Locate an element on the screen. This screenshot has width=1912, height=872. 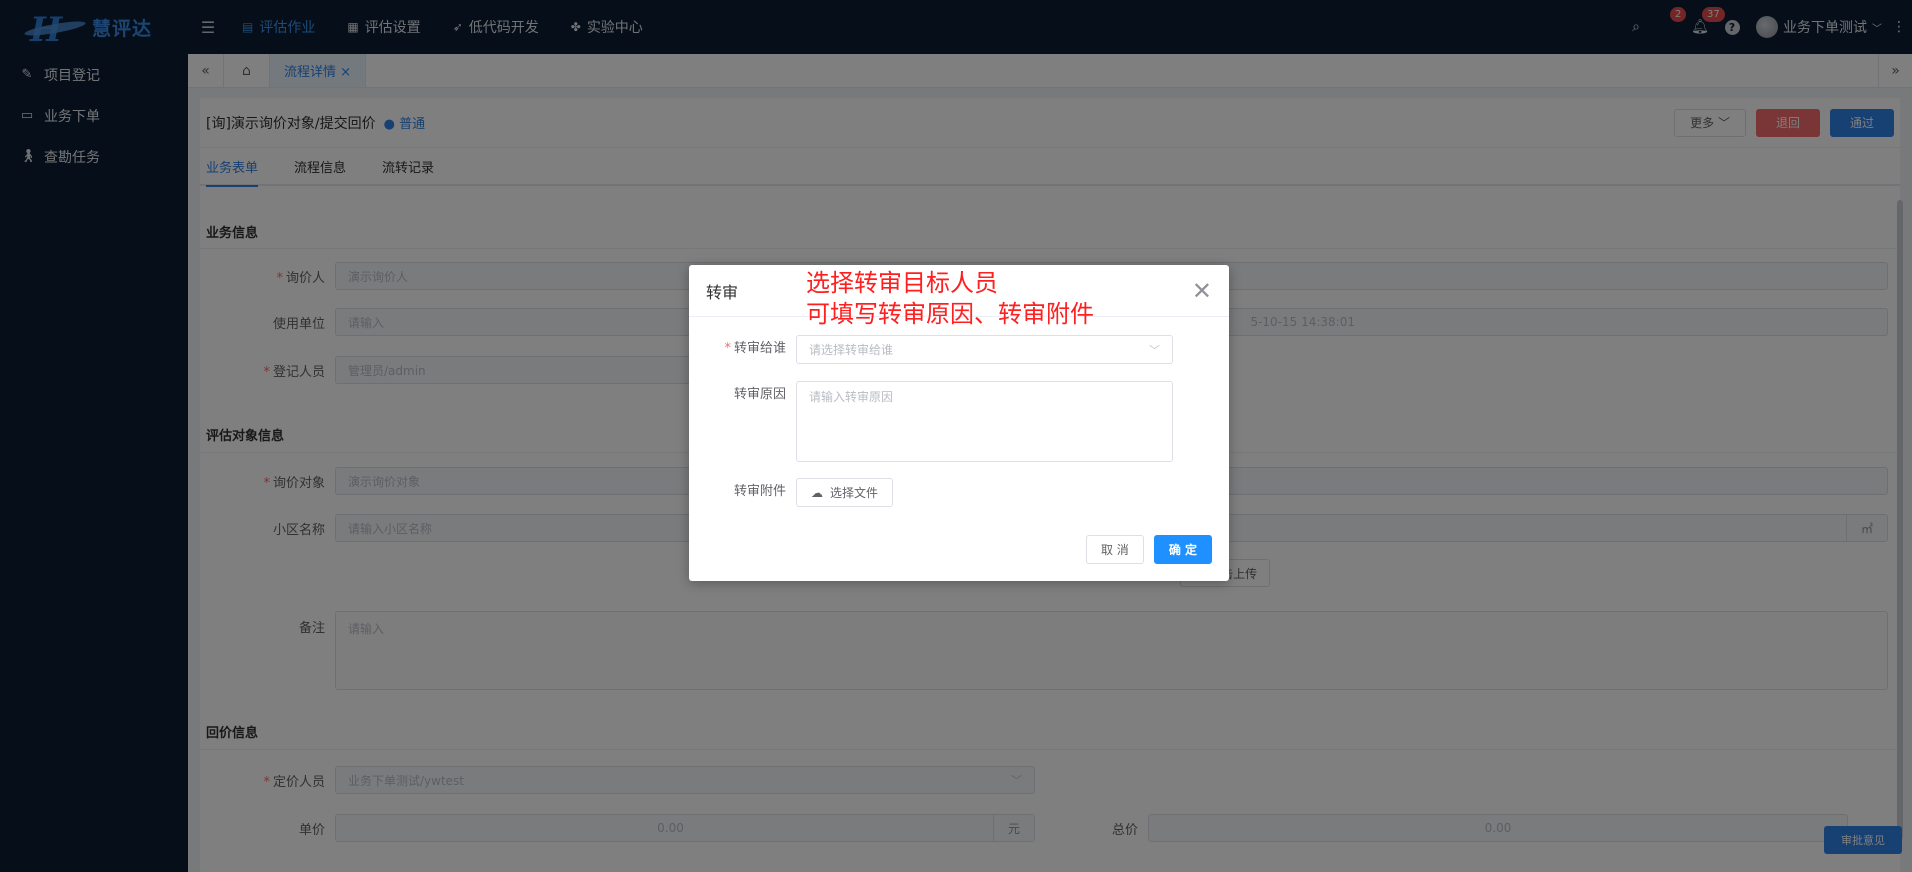
cancel-button: 取 消 is located at coordinates (1114, 549).